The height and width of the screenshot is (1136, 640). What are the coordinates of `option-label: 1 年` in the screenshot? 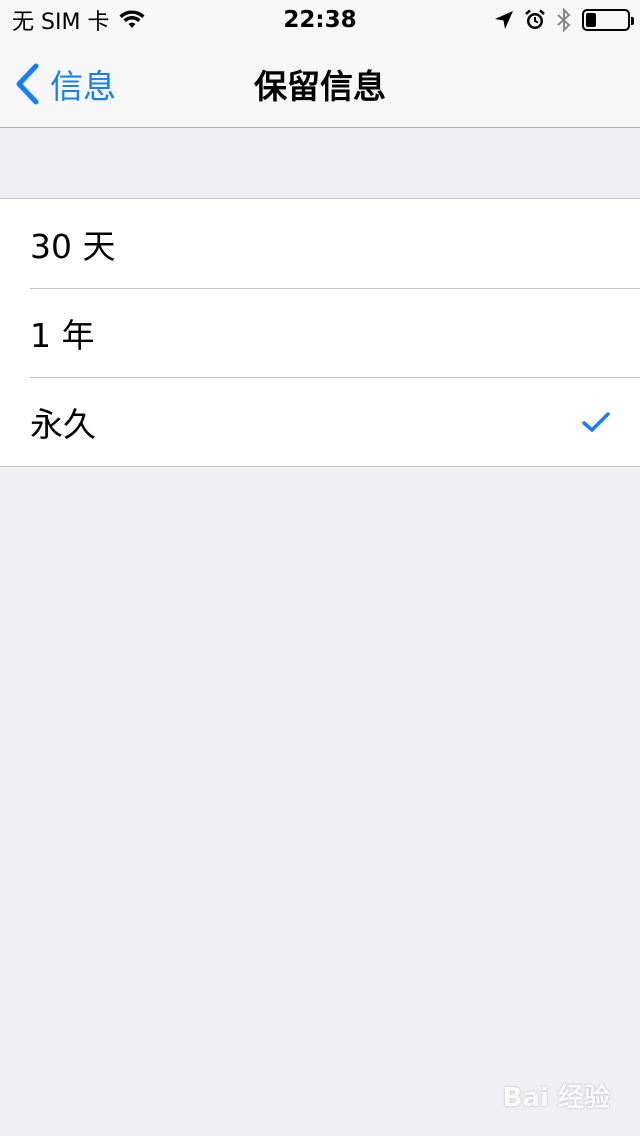 It's located at (62, 335).